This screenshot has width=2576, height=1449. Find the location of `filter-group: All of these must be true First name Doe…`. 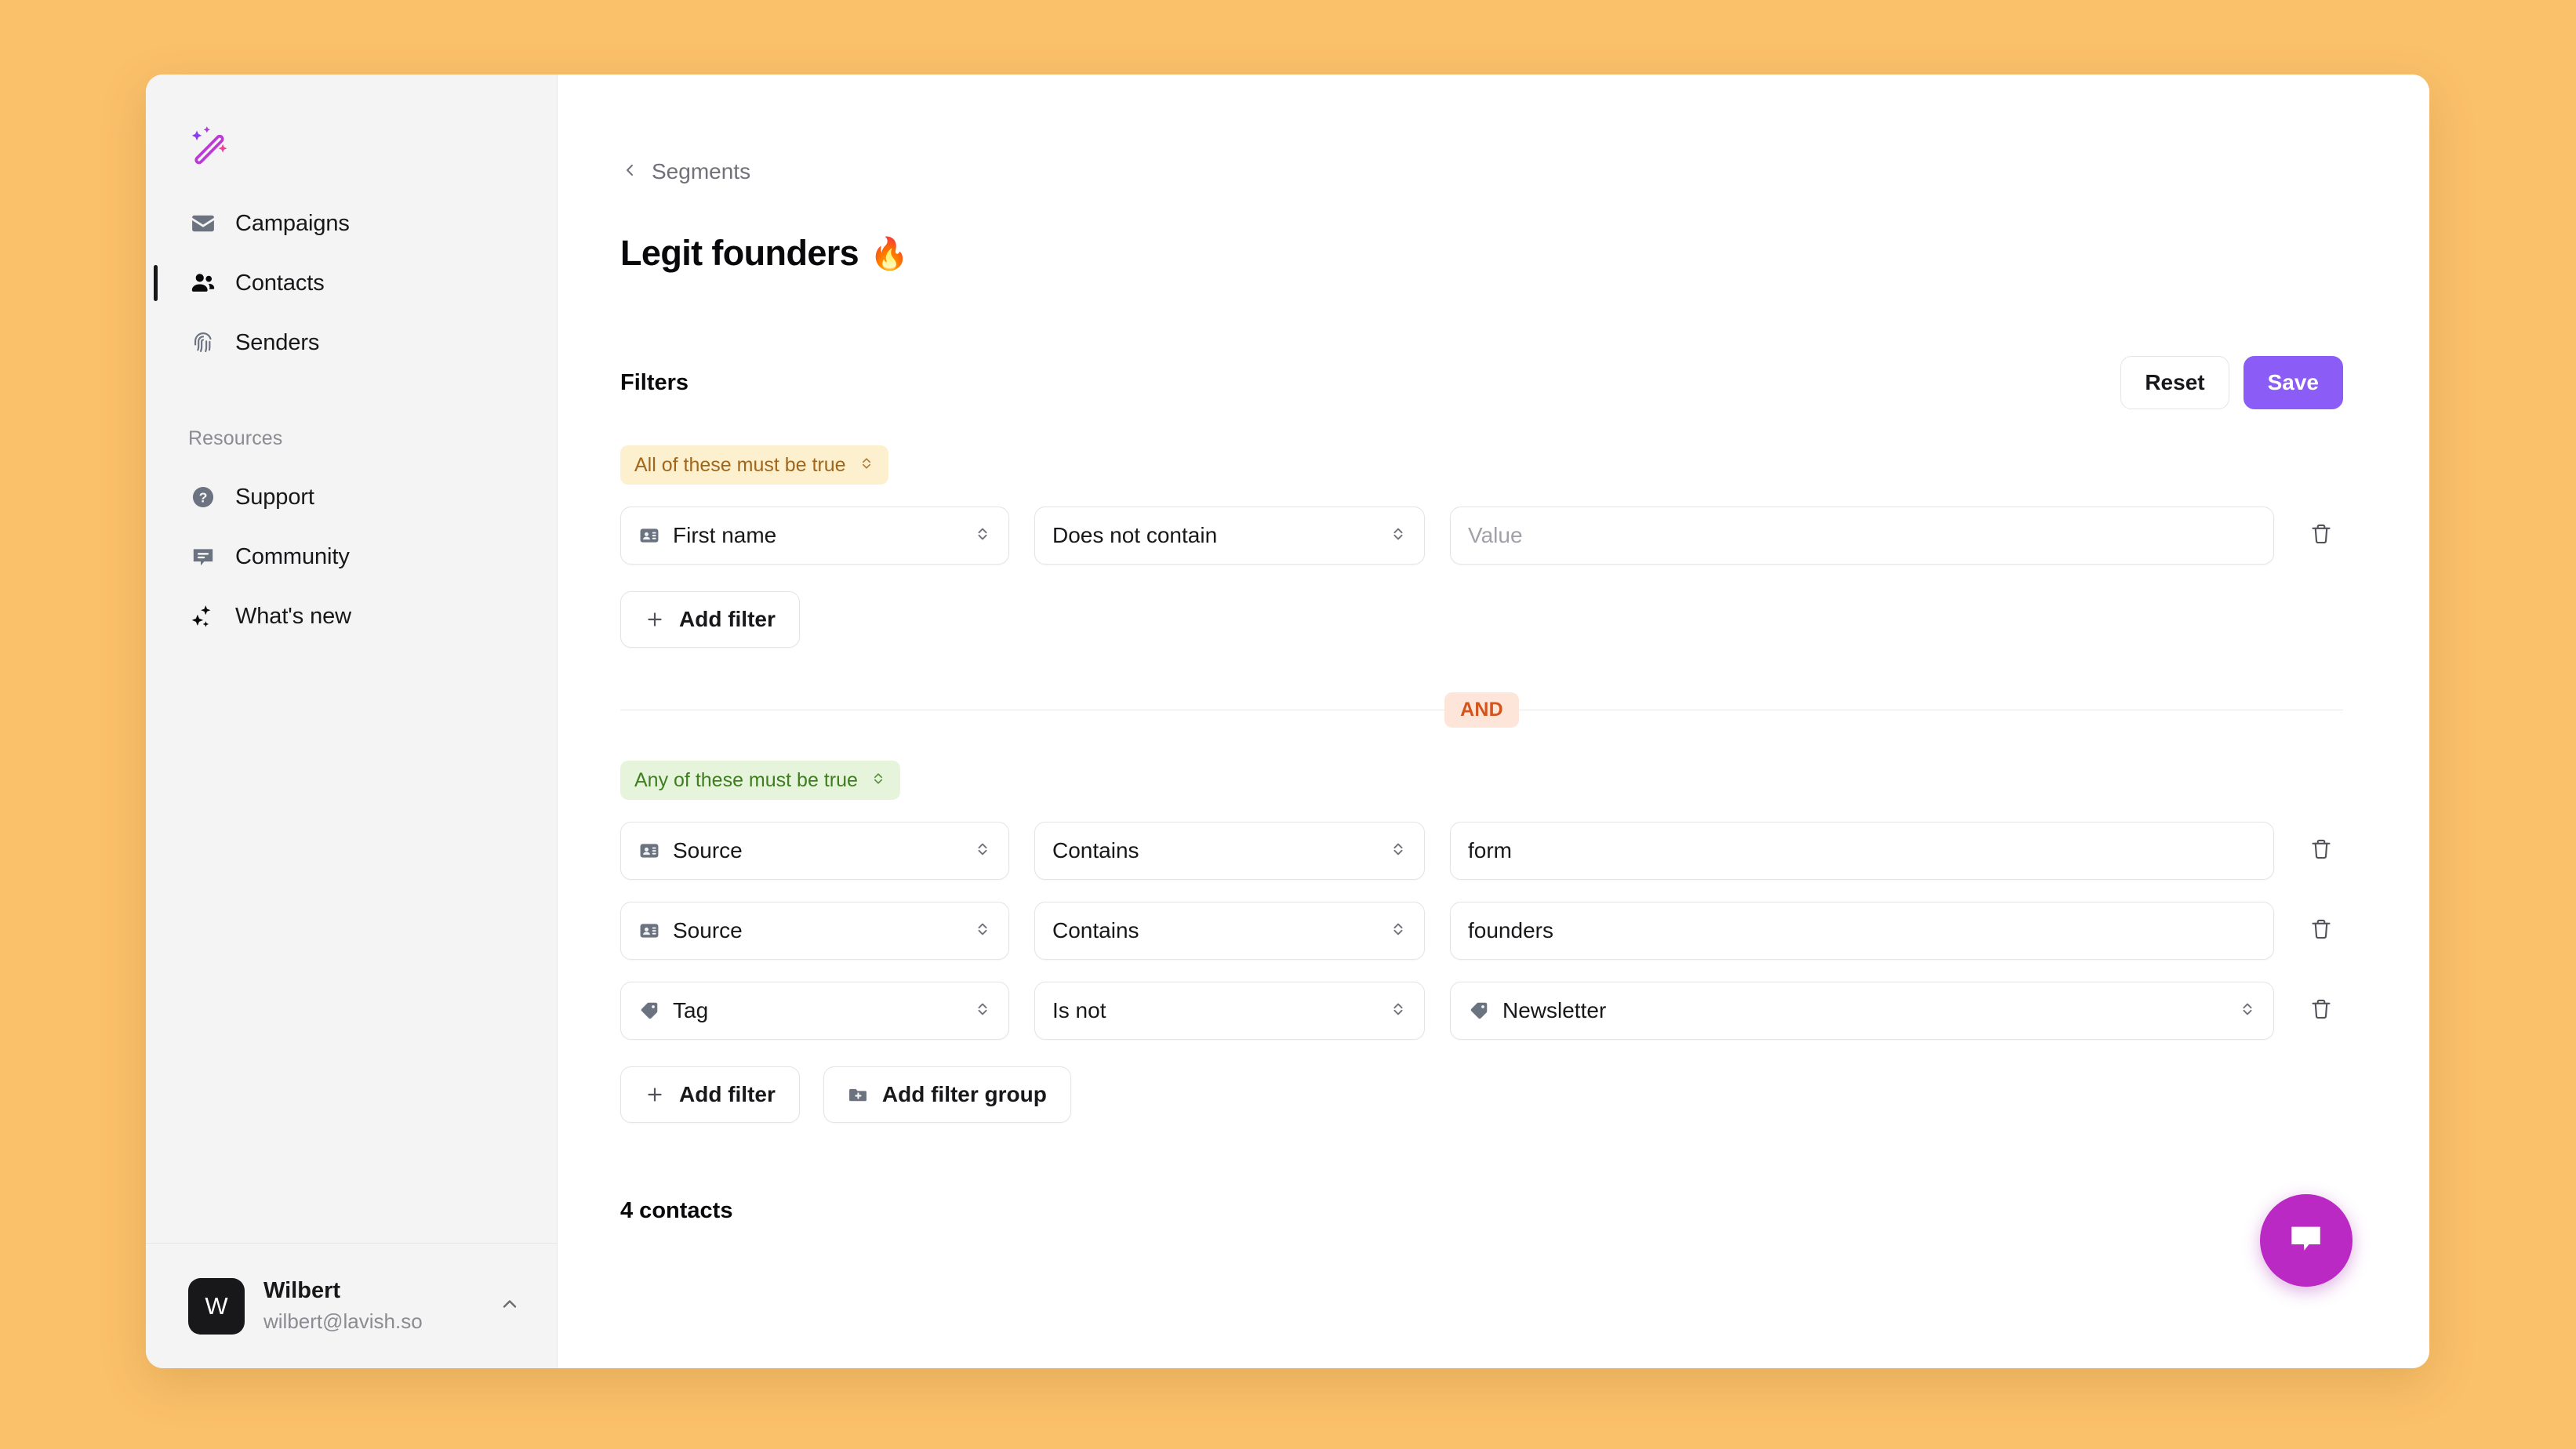

filter-group: All of these must be true First name Doe… is located at coordinates (1481, 546).